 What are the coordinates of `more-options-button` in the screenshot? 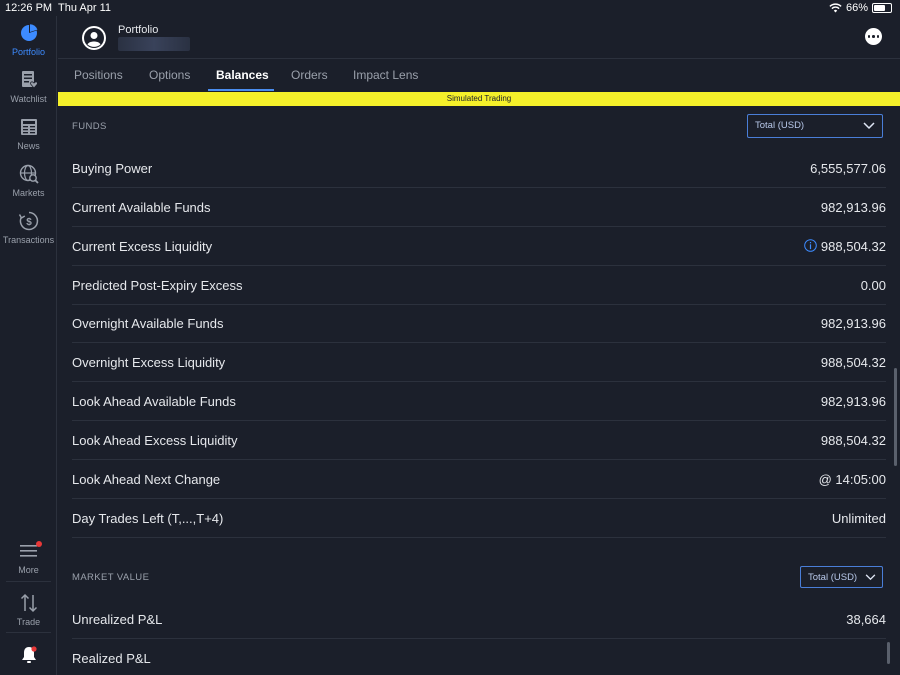 It's located at (873, 36).